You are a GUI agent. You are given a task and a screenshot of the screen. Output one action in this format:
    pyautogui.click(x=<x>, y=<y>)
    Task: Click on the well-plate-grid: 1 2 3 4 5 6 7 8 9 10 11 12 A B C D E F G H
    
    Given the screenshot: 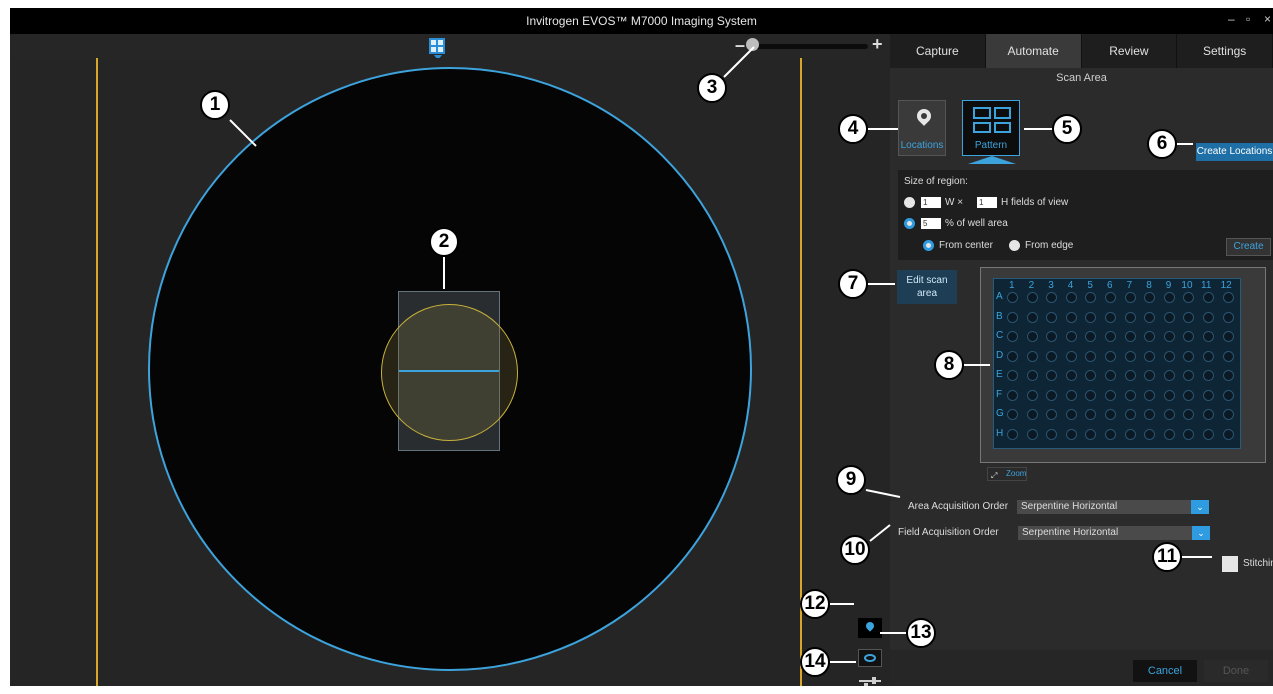 What is the action you would take?
    pyautogui.click(x=1117, y=363)
    